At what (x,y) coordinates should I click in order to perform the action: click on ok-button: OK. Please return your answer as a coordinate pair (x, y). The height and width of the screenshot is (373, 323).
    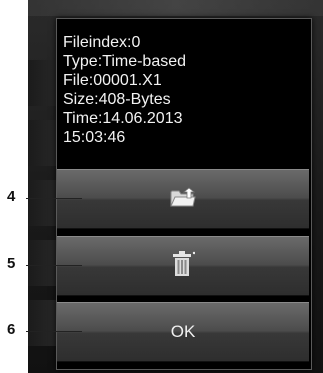
    Looking at the image, I should click on (183, 332).